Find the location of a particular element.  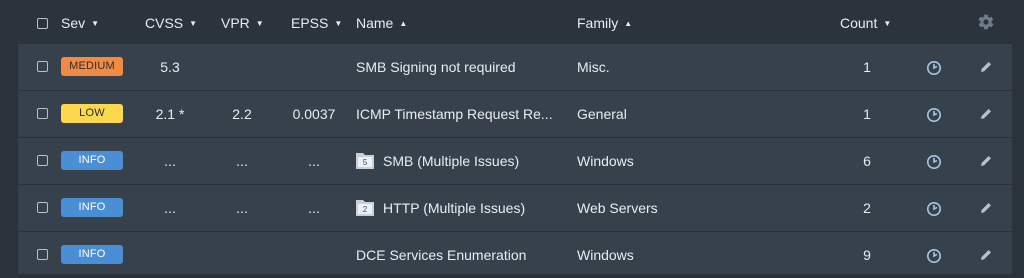

folder-icon: 2 is located at coordinates (365, 208).